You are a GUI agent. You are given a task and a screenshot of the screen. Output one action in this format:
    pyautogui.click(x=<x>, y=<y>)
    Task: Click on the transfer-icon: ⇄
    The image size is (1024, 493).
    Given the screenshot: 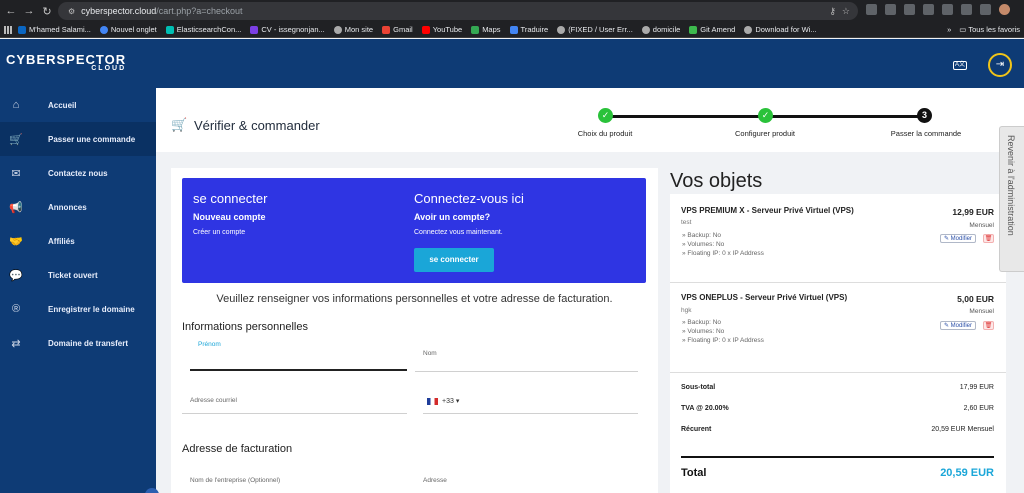 What is the action you would take?
    pyautogui.click(x=16, y=343)
    